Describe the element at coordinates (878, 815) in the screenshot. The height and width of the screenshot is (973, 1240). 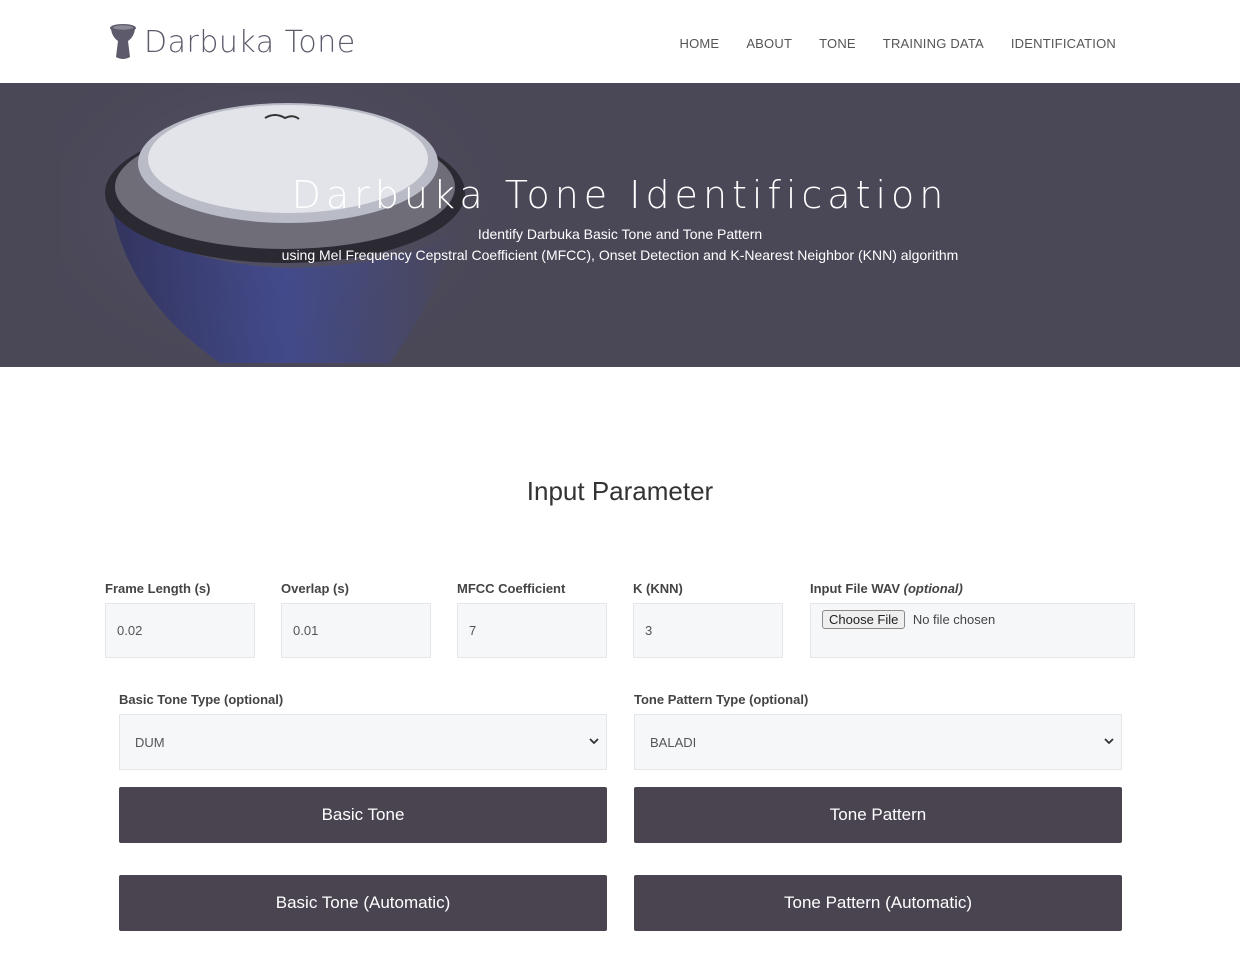
I see `tone-pattern-button: Tone Pattern` at that location.